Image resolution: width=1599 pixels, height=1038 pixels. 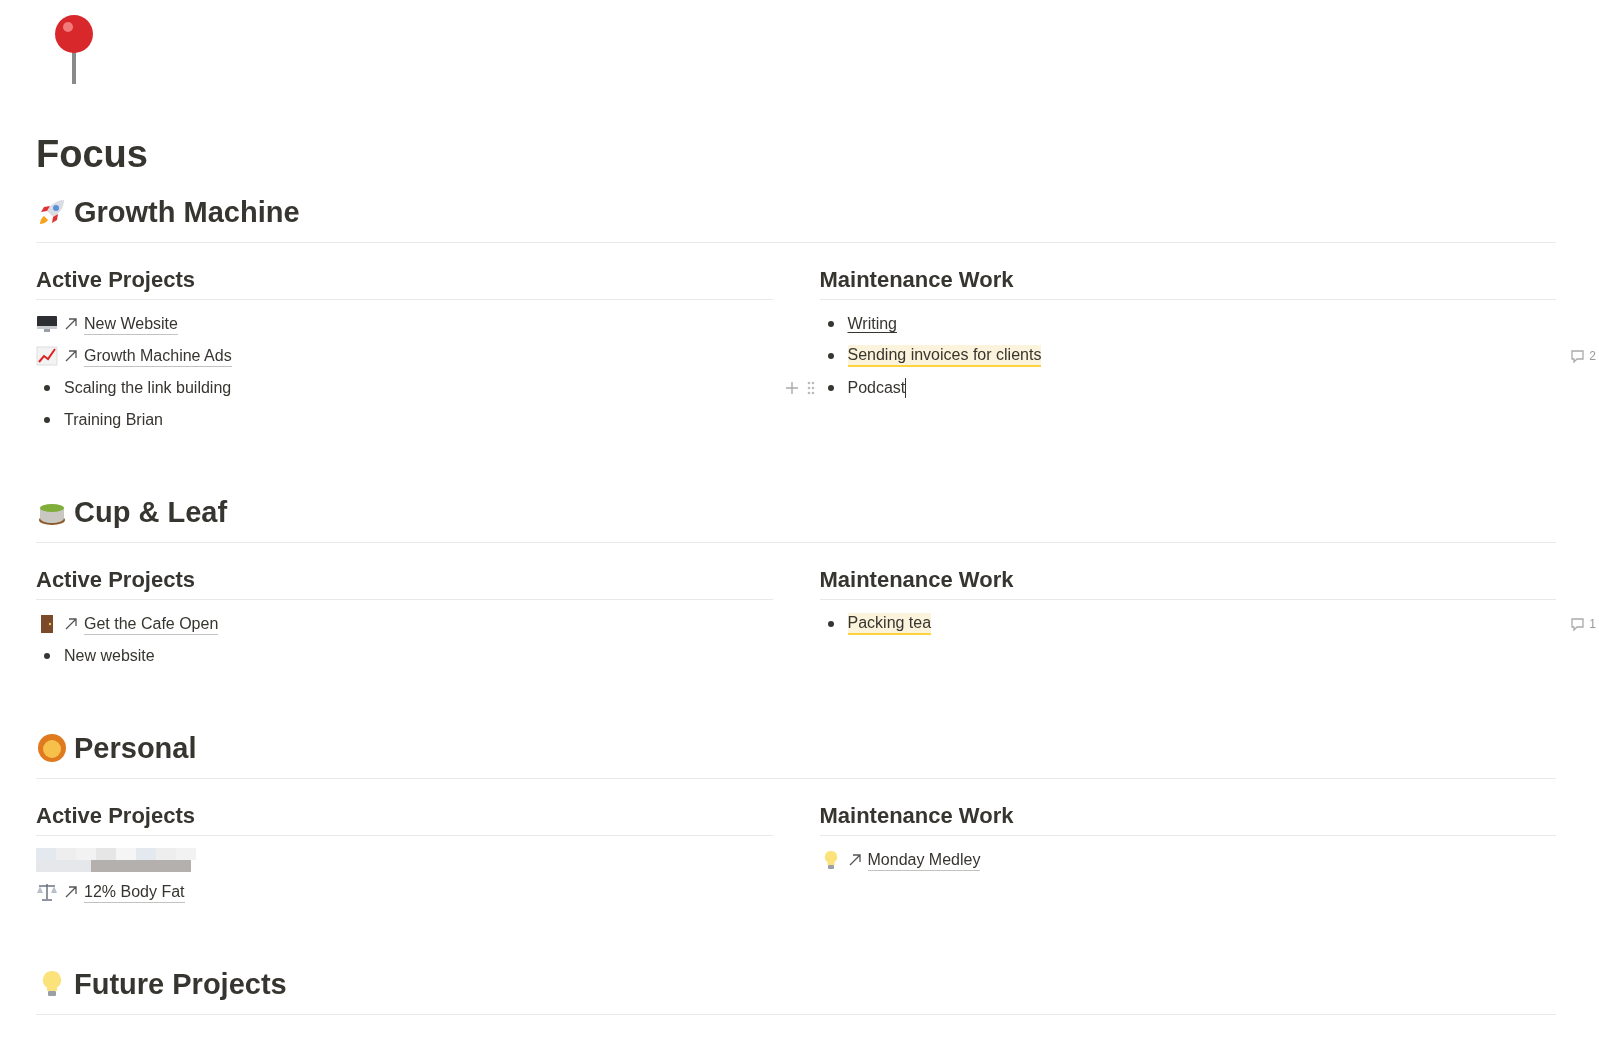 I want to click on flower-icon, so click(x=52, y=748).